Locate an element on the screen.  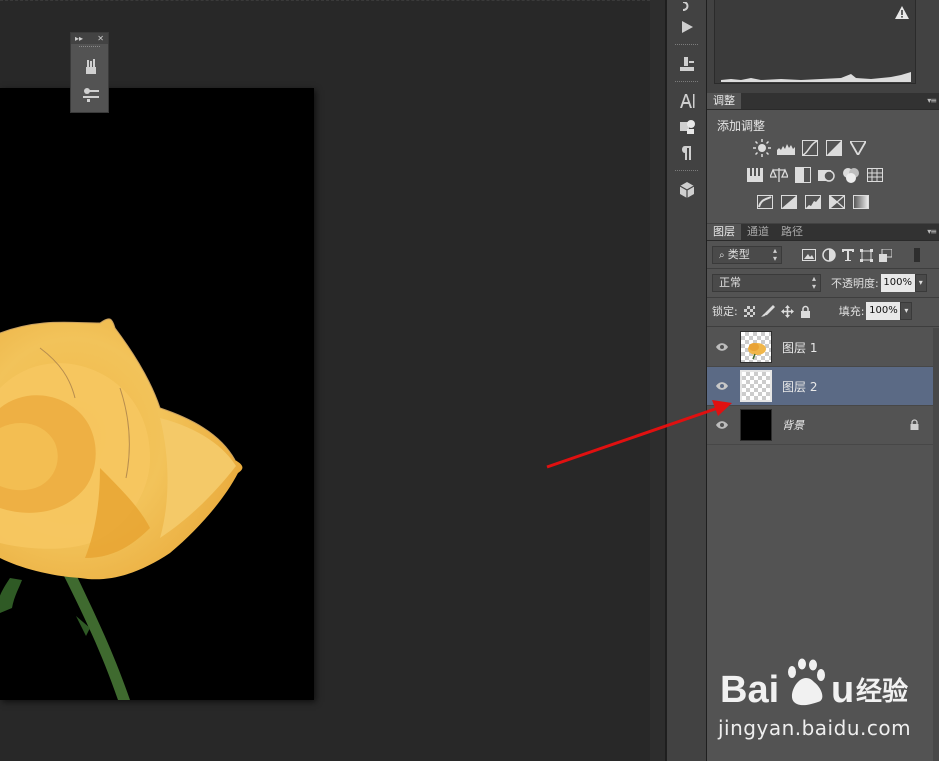
lock-all-icon is located at coordinates (805, 311).